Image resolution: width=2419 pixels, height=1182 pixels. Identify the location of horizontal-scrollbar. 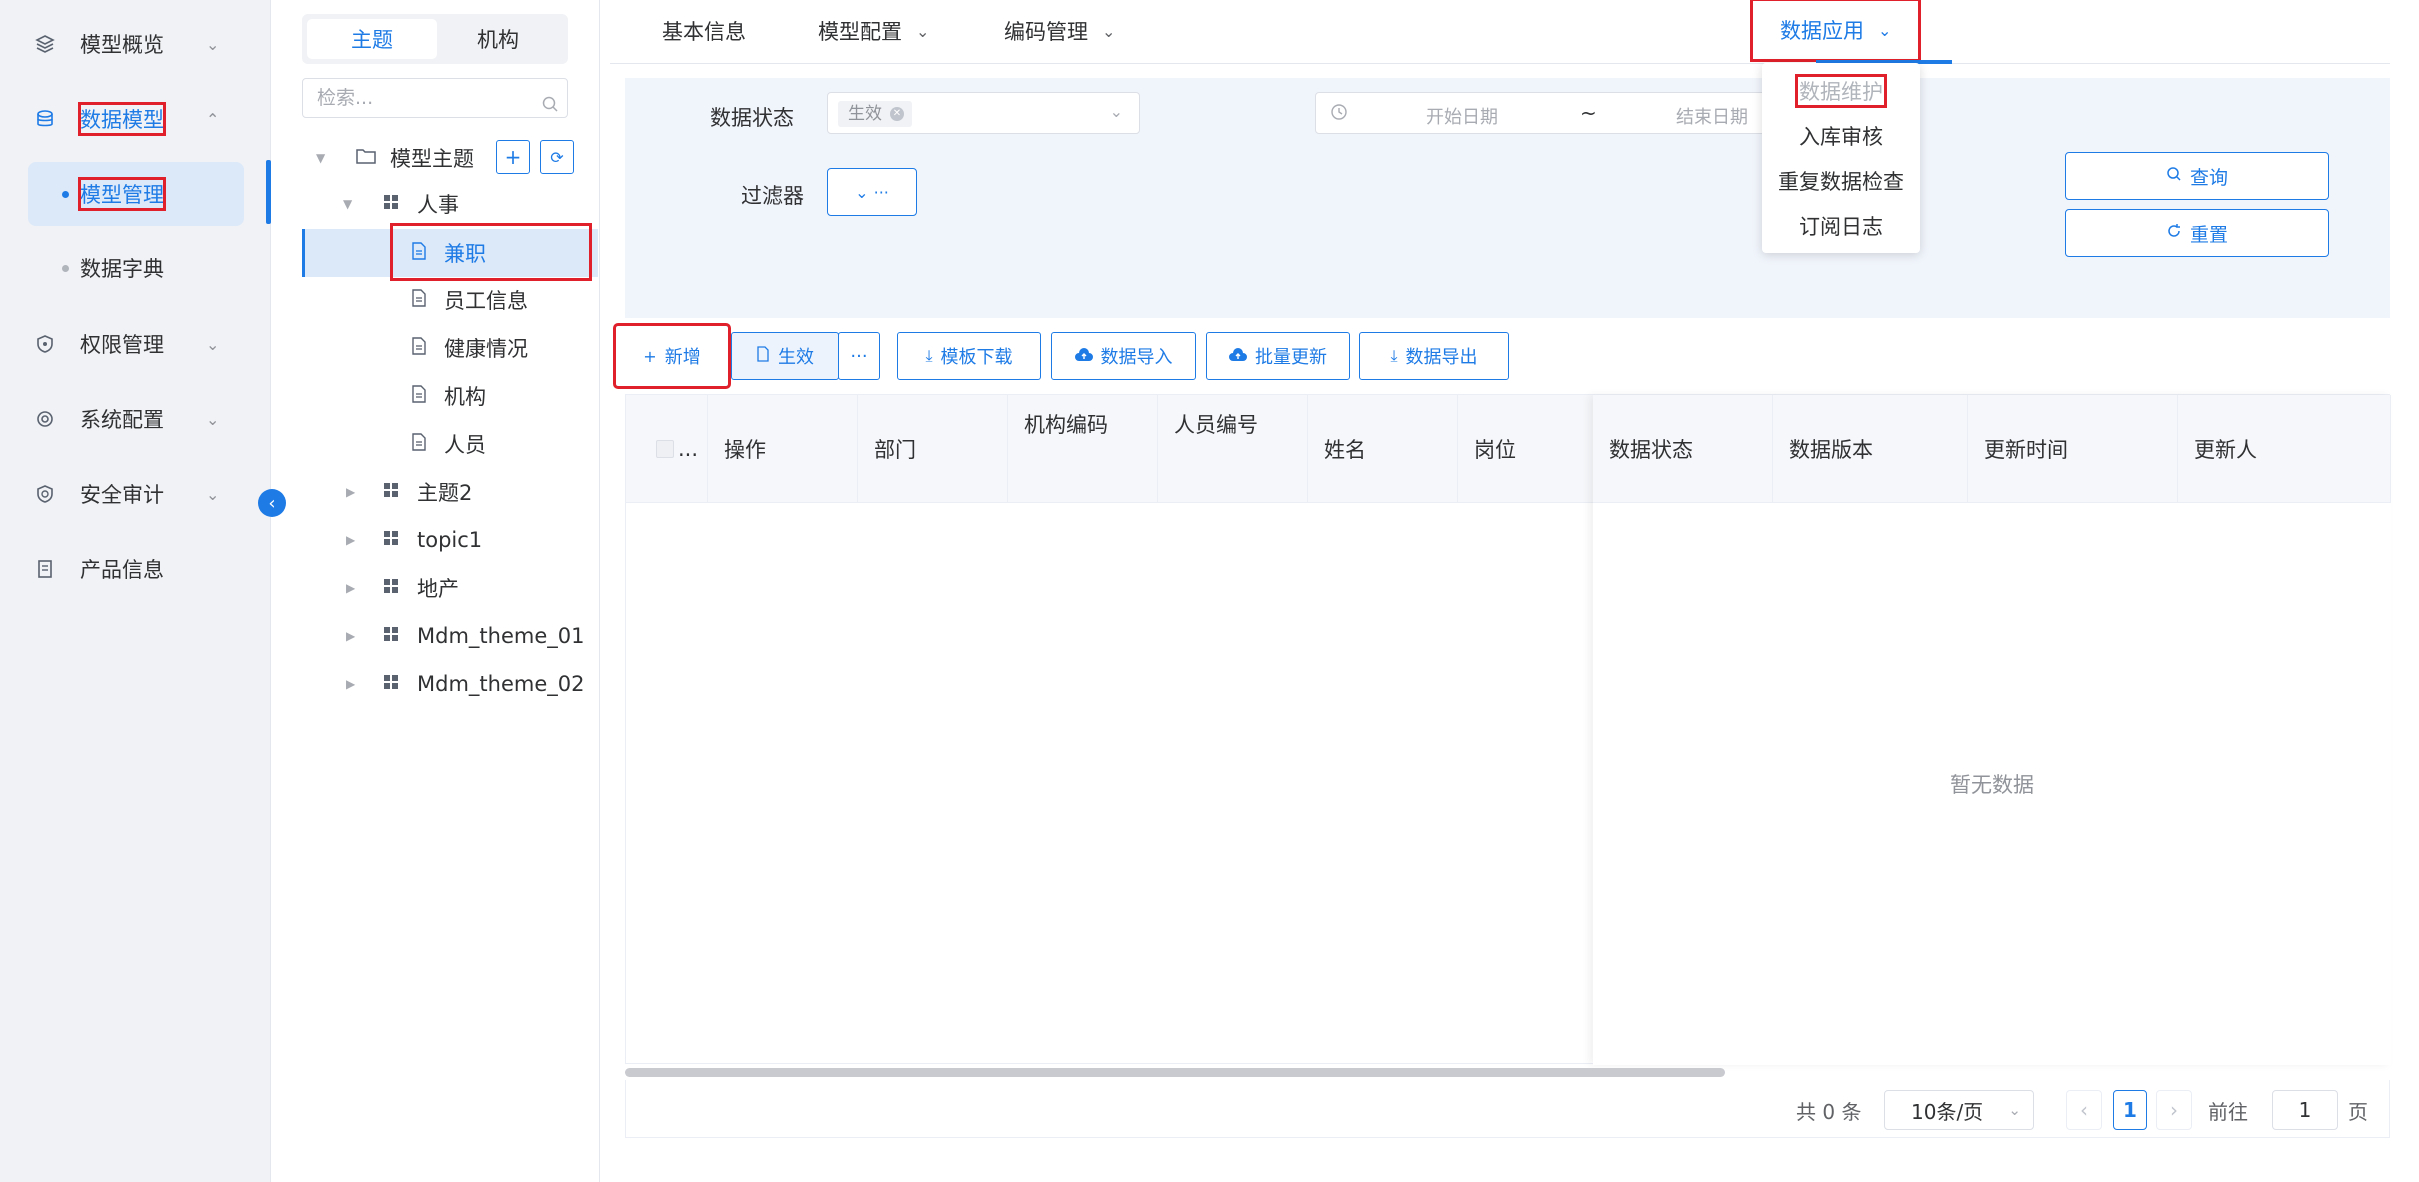
(1175, 1072).